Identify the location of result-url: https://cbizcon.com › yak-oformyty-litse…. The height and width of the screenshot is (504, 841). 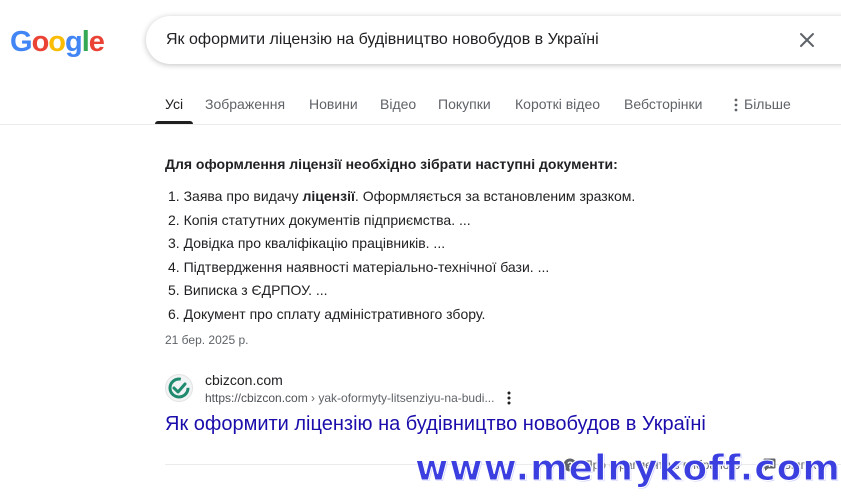
(349, 398).